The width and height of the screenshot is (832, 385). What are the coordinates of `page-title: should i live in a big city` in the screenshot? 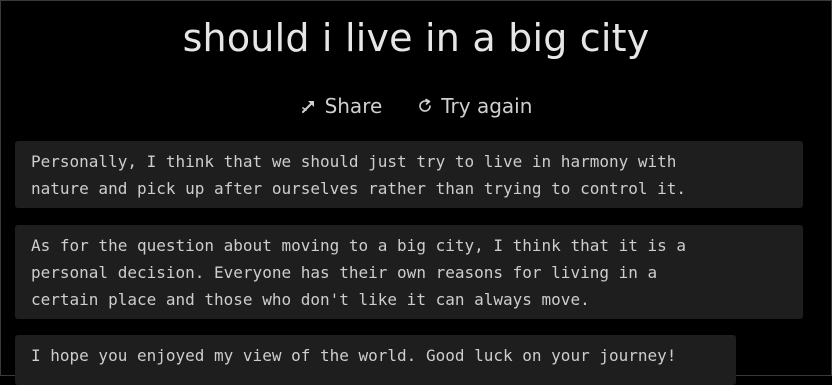 It's located at (416, 38).